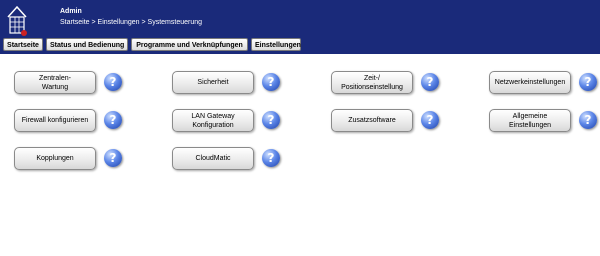  What do you see at coordinates (276, 44) in the screenshot?
I see `menu-item-einstellungen: Einstellungen` at bounding box center [276, 44].